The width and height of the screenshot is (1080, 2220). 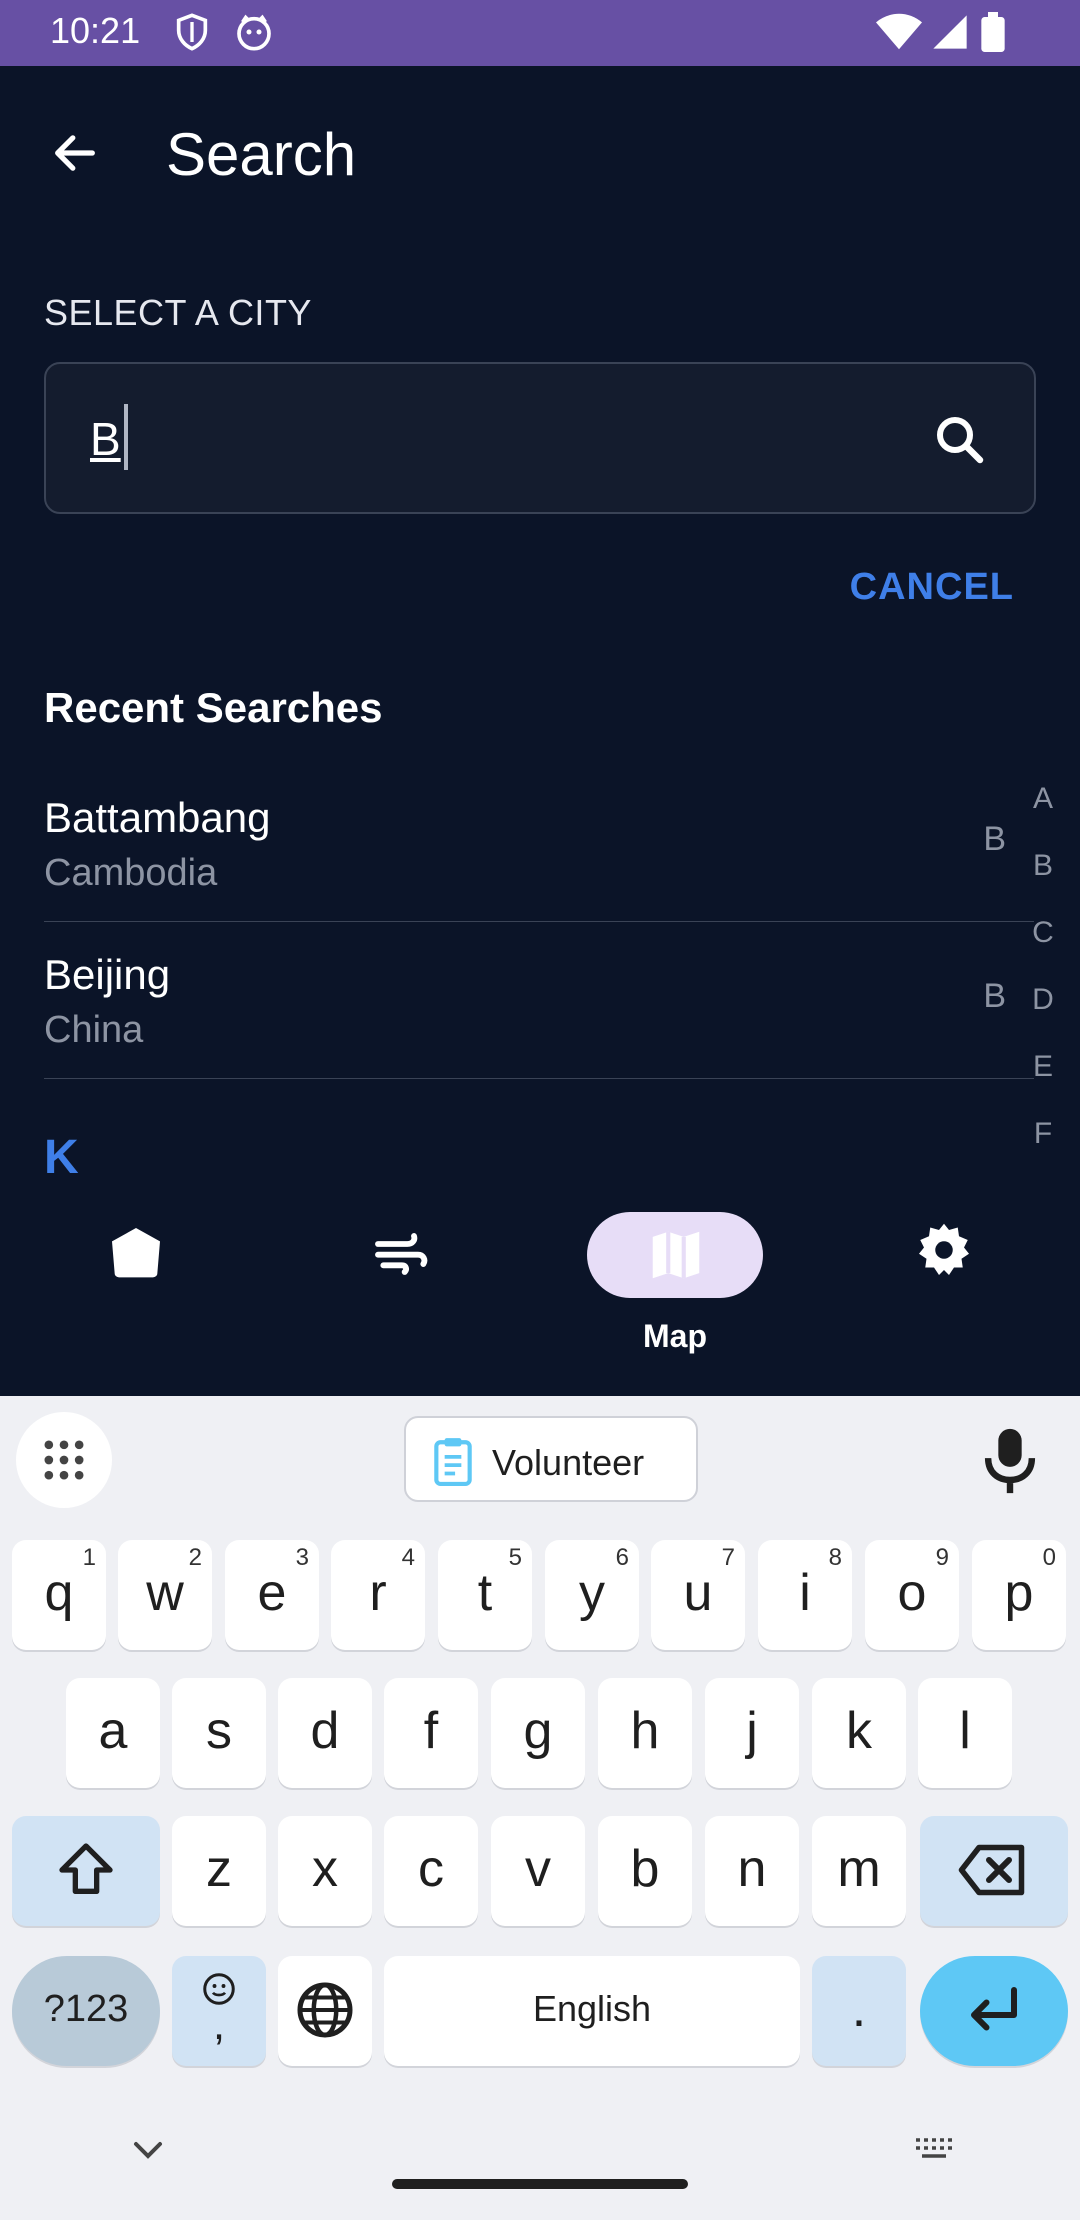 I want to click on city-search-input: B, so click(x=540, y=438).